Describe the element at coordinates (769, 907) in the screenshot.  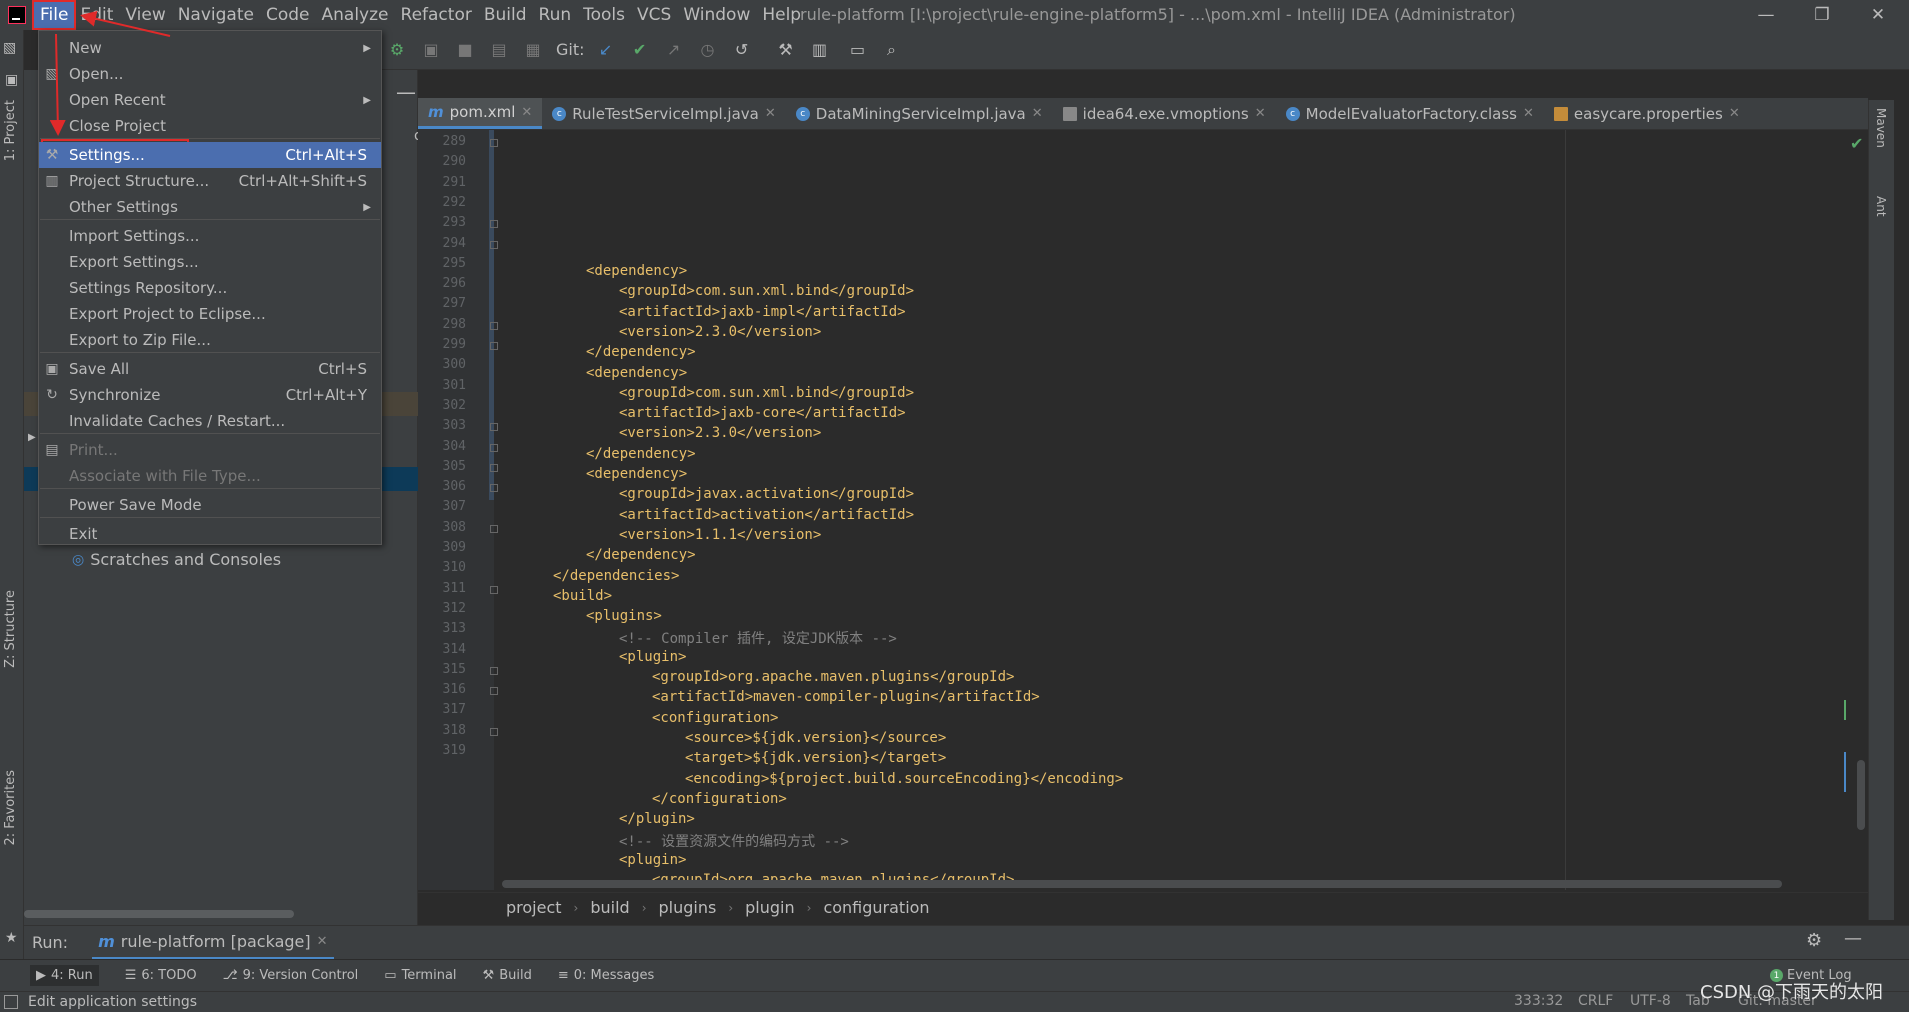
I see `breadcrumb-item: plugin` at that location.